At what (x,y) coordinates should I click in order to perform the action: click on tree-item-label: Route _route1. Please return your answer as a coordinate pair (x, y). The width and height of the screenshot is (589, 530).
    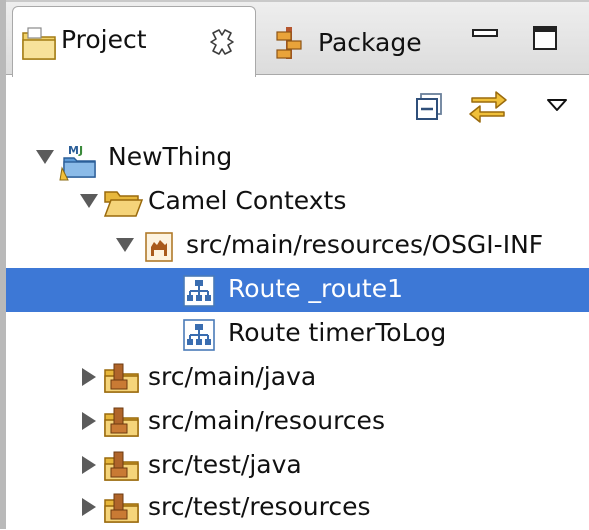
    Looking at the image, I should click on (315, 288).